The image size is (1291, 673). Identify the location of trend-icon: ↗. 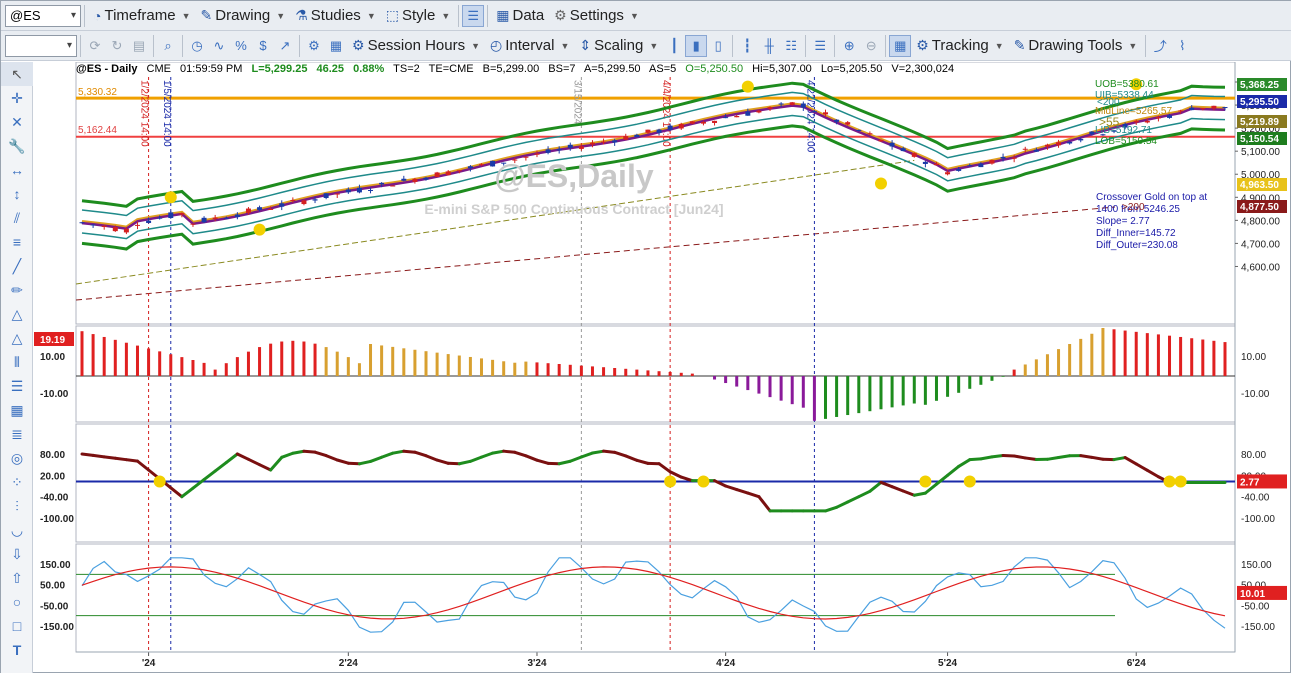
(285, 46).